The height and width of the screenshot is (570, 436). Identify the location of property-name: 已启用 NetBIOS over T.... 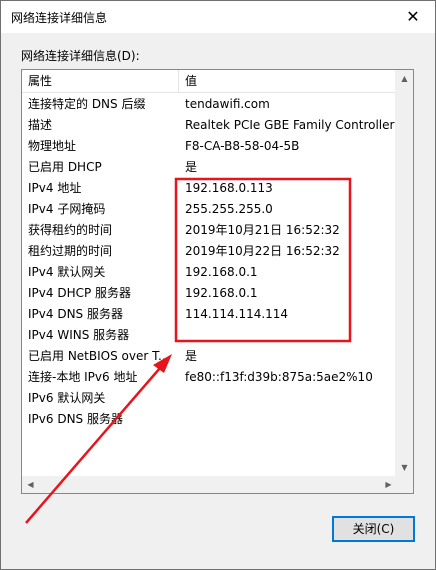
(99, 356).